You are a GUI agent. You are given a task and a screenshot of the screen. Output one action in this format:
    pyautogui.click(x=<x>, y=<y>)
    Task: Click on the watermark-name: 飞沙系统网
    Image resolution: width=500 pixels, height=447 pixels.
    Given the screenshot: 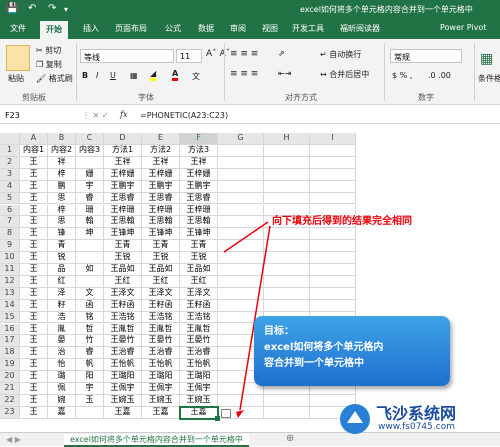 What is the action you would take?
    pyautogui.click(x=416, y=413)
    